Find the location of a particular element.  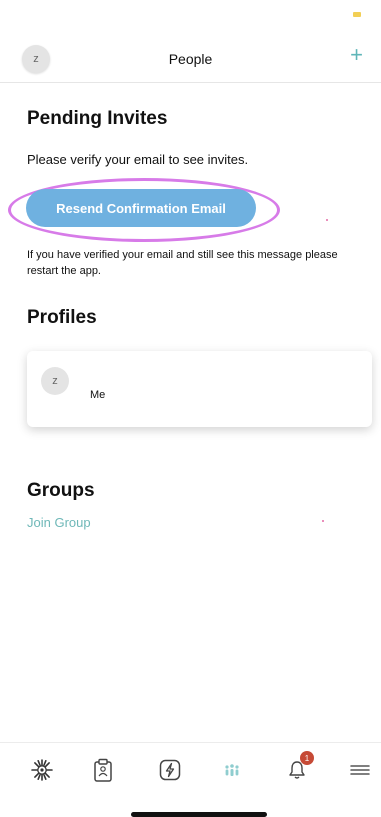

resend-confirmation-button: Resend Confirmation Email is located at coordinates (141, 208).